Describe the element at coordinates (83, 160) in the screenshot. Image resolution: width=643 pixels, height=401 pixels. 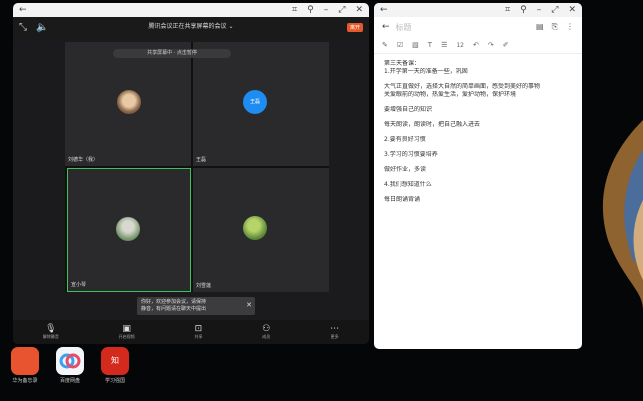
I see `participant-name: 刘德华（我）` at that location.